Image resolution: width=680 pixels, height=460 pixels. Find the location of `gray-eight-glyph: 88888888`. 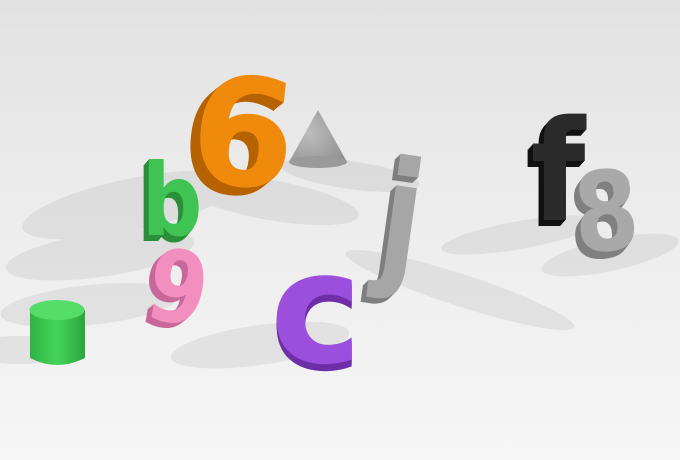

gray-eight-glyph: 88888888 is located at coordinates (603, 217).